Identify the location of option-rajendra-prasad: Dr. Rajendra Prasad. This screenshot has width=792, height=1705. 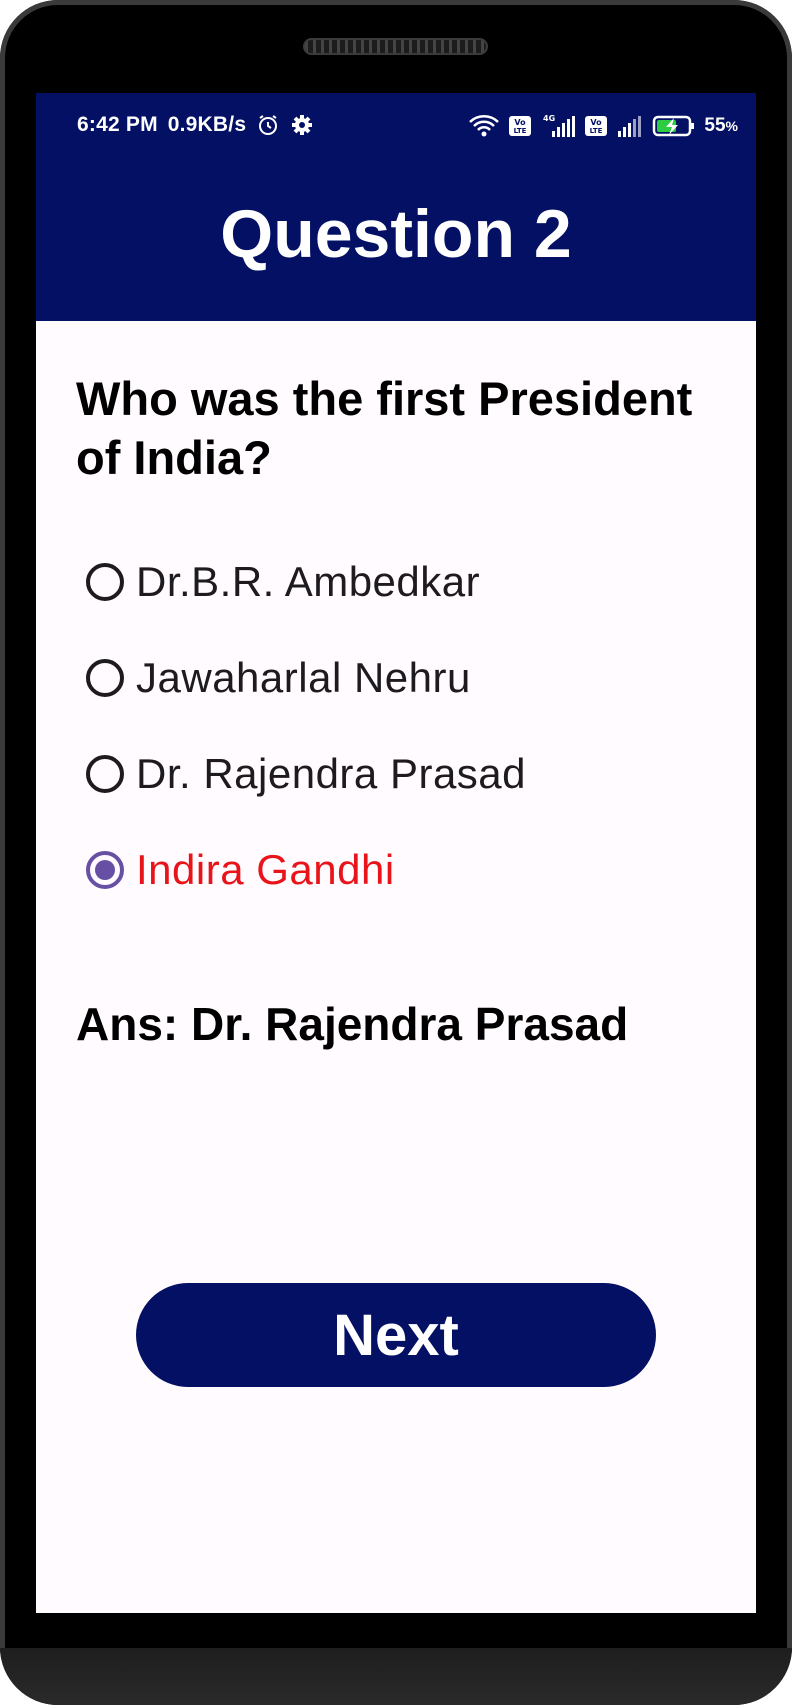
(406, 774).